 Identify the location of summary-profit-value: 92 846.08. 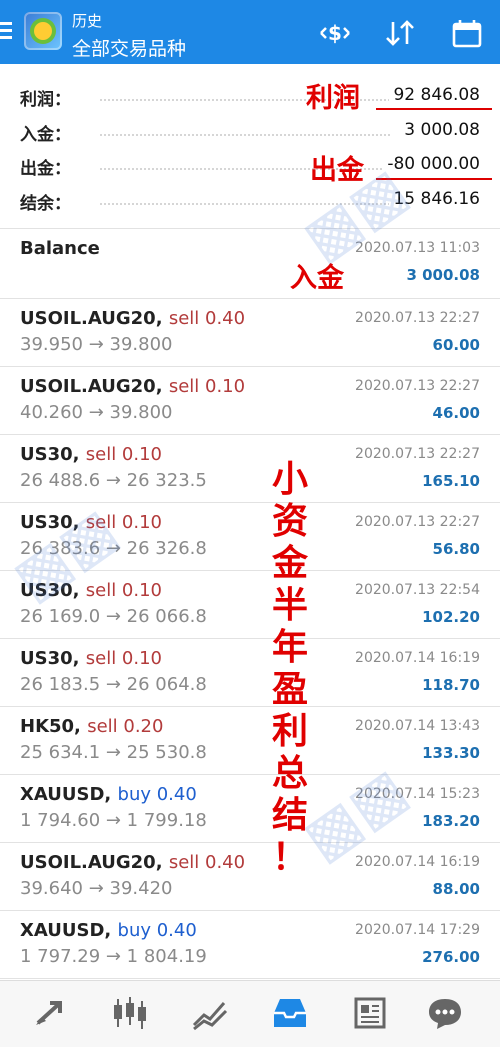
(434, 95).